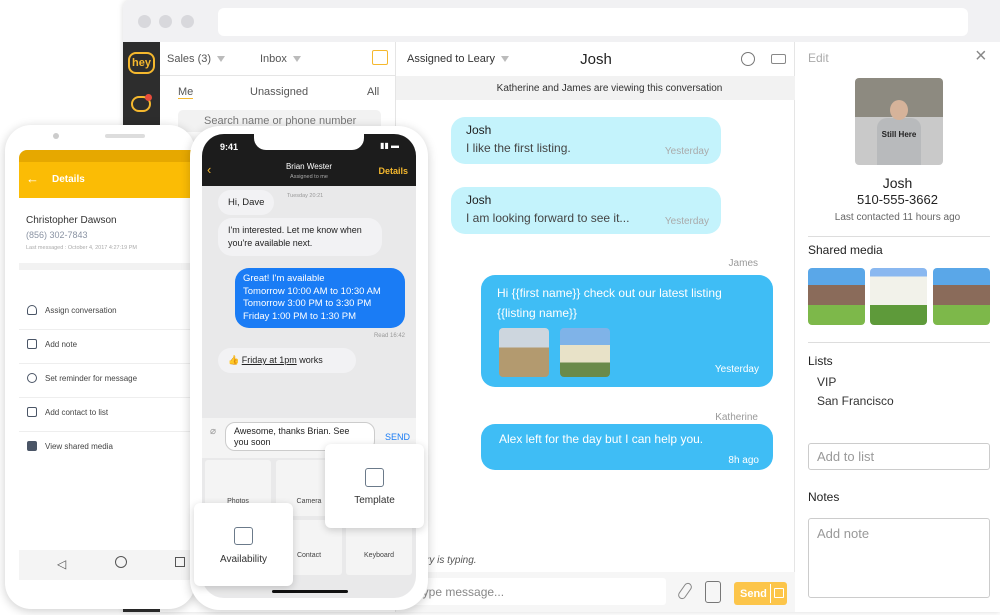  I want to click on nav-recents-icon, so click(180, 562).